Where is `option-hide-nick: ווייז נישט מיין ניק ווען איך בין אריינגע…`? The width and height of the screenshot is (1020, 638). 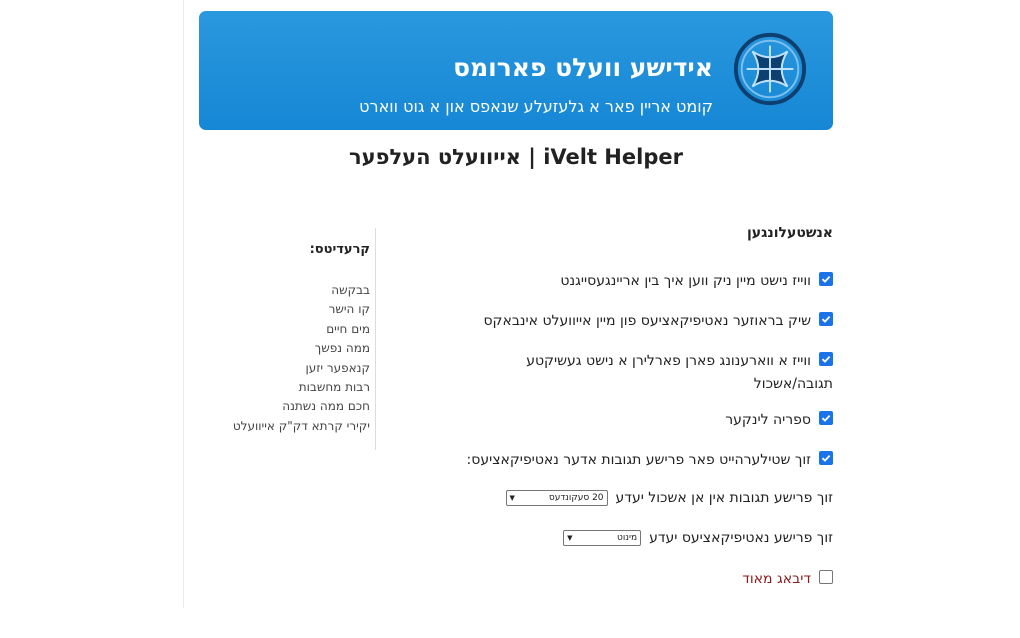 option-hide-nick: ווייז נישט מיין ניק ווען איך בין אריינגע… is located at coordinates (696, 281).